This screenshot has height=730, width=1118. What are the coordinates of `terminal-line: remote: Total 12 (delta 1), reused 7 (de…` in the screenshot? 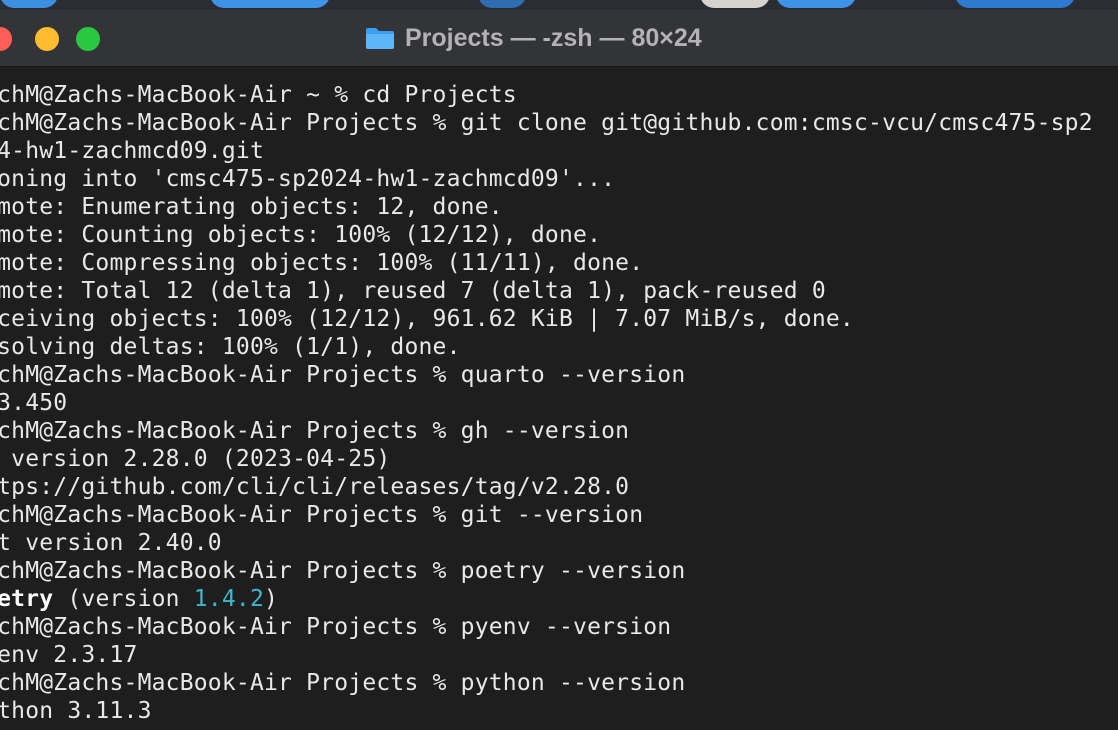 It's located at (413, 291).